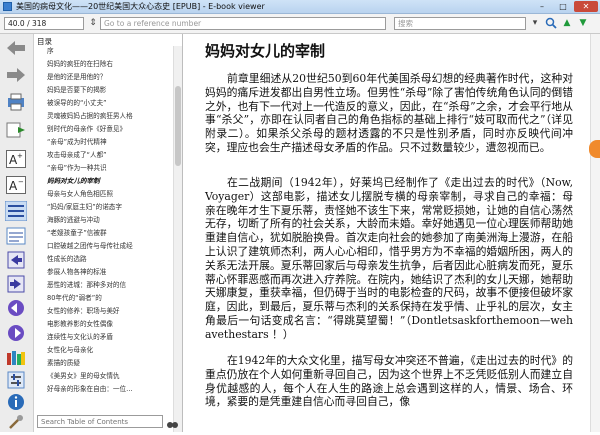 The height and width of the screenshot is (435, 600). What do you see at coordinates (16, 236) in the screenshot?
I see `reference-mode-icon` at bounding box center [16, 236].